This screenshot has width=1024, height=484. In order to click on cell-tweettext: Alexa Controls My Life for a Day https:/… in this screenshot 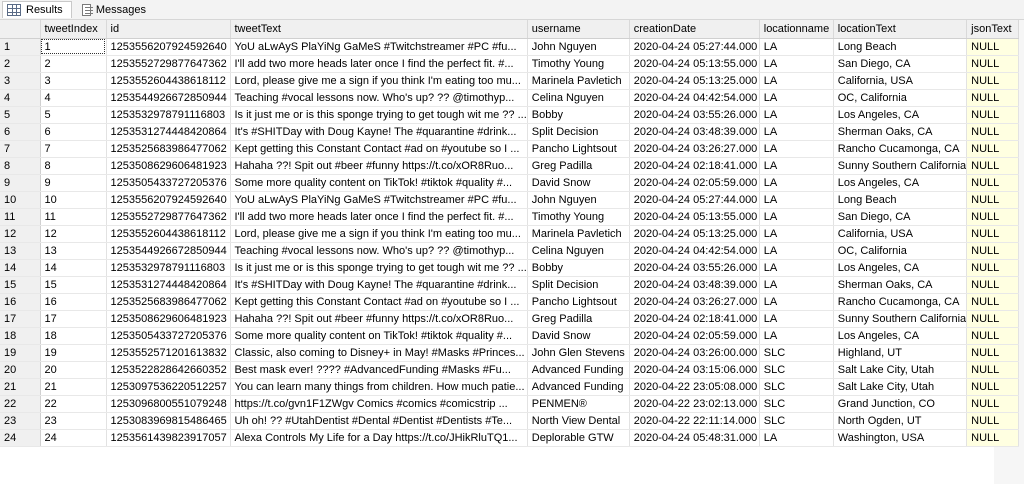, I will do `click(379, 438)`.